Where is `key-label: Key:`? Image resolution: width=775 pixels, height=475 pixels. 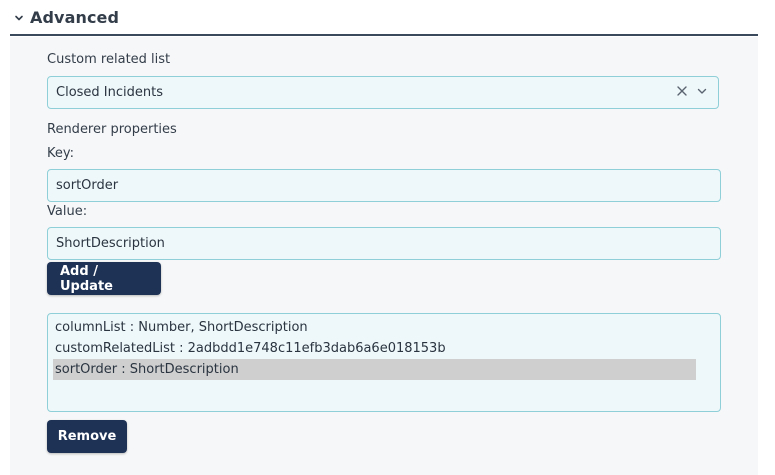 key-label: Key: is located at coordinates (61, 153).